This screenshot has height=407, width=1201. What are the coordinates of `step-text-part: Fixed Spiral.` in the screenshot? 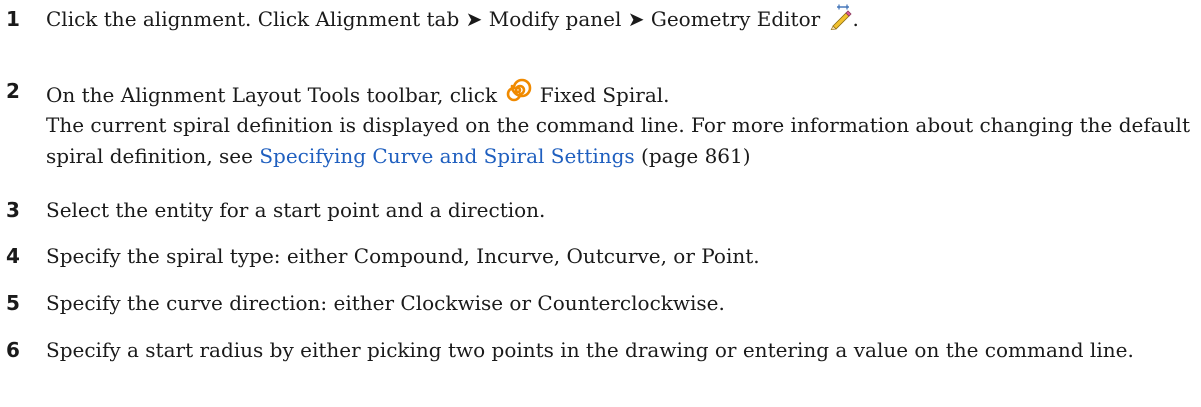 It's located at (601, 95).